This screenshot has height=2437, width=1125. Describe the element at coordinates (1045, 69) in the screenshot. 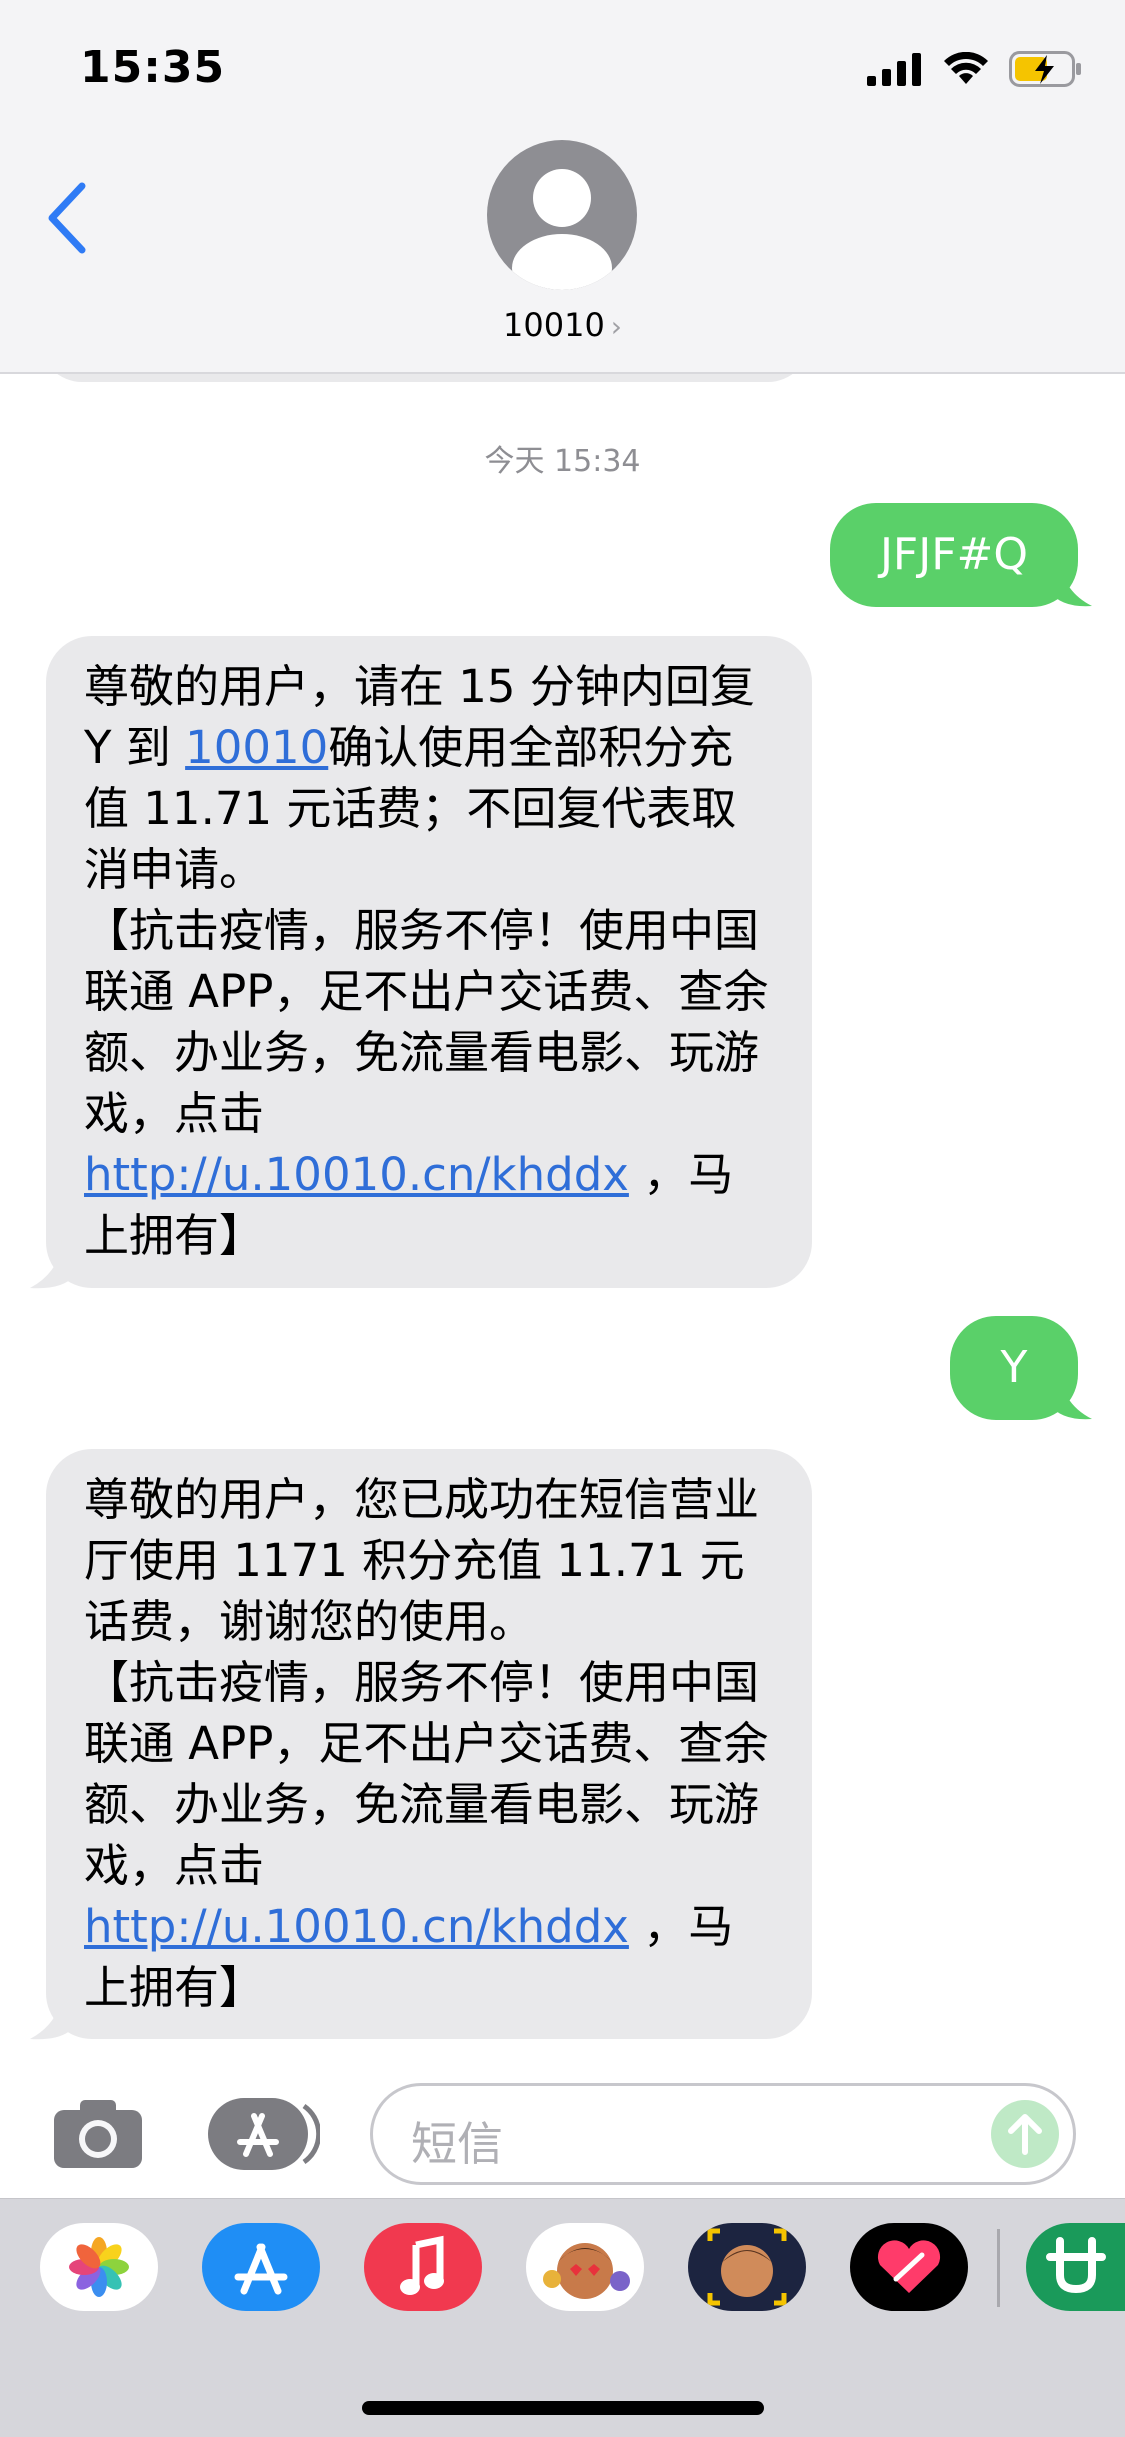

I see `battery-charging-icon` at that location.